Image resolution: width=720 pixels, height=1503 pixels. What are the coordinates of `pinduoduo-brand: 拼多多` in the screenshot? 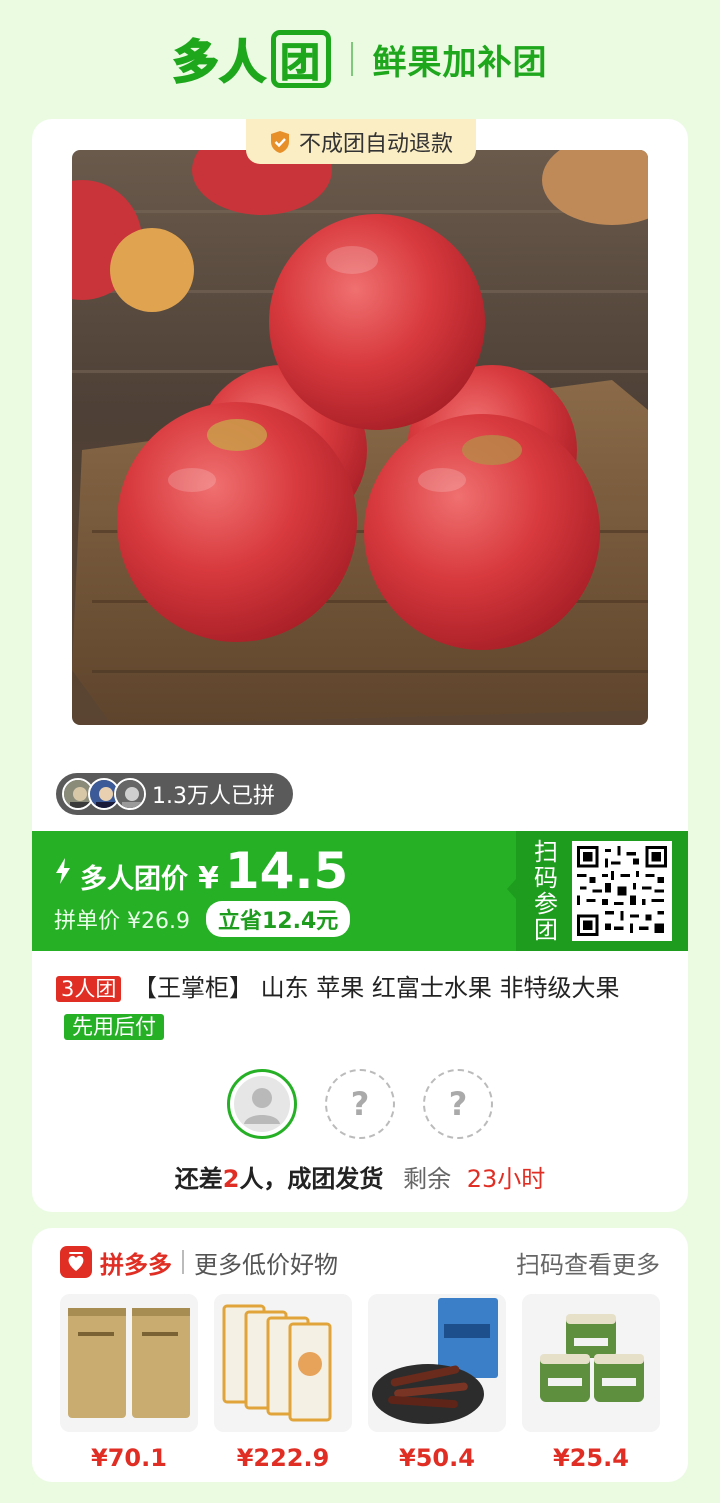 It's located at (136, 1264).